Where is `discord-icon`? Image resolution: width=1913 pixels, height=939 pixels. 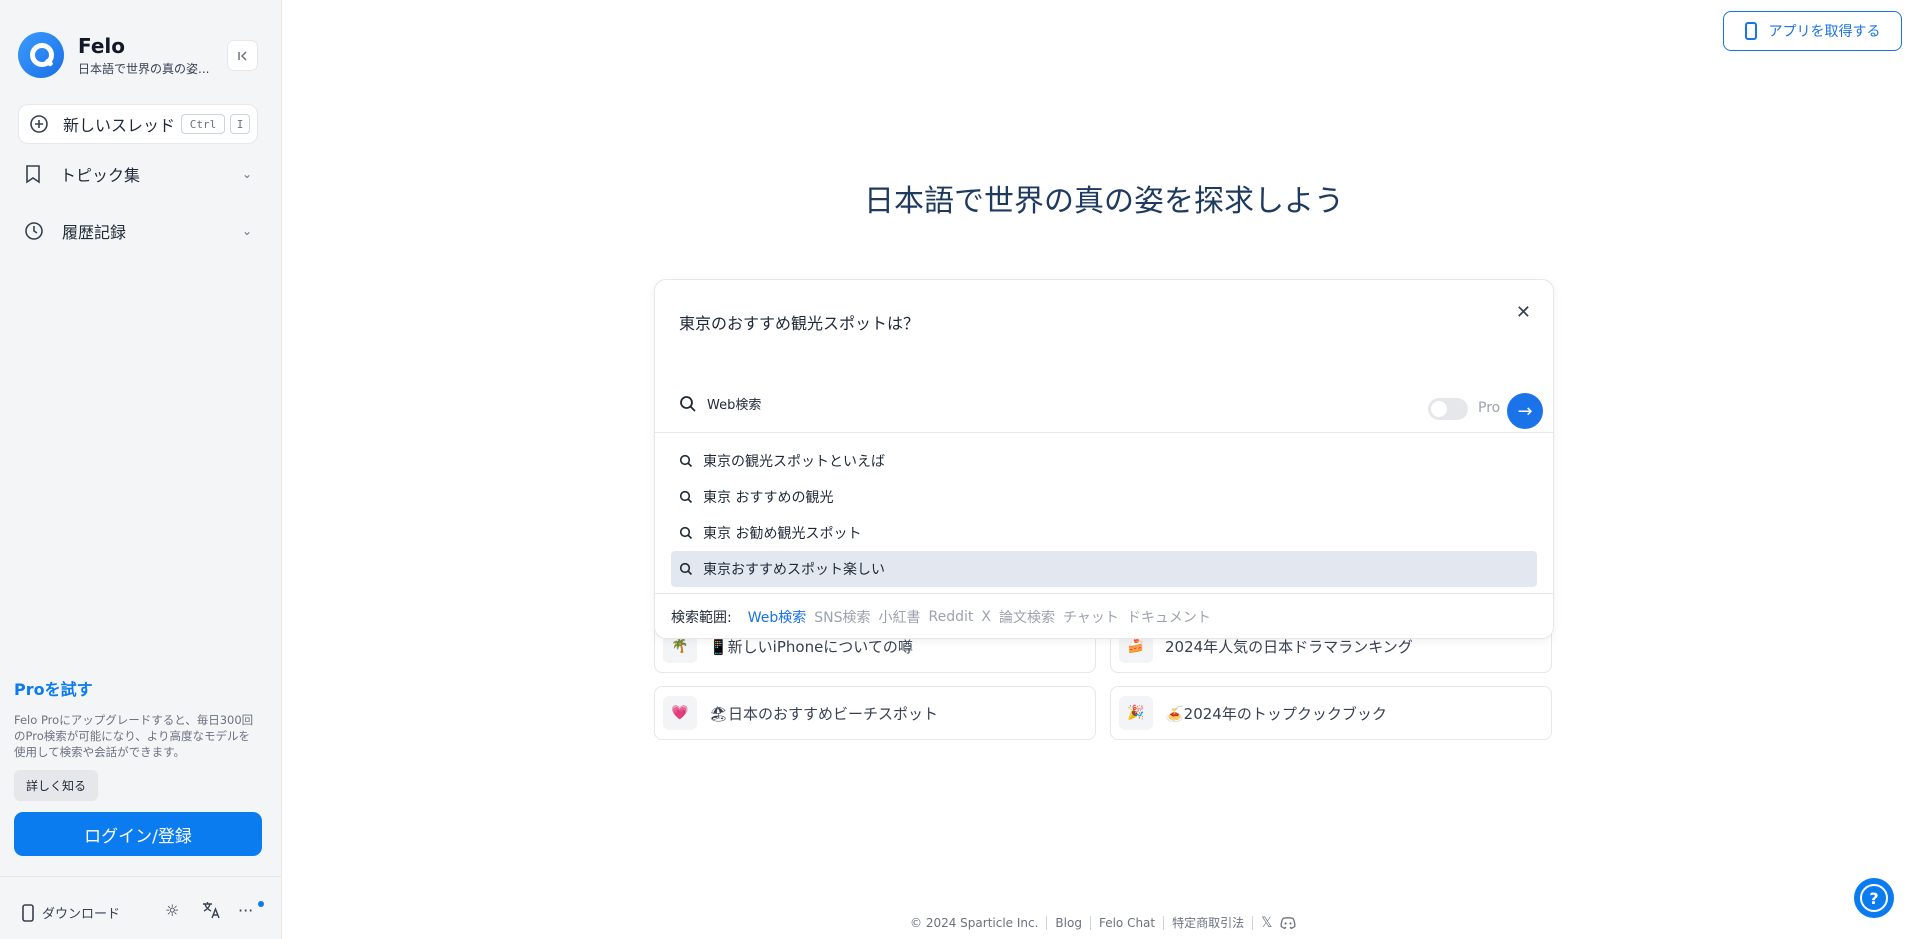 discord-icon is located at coordinates (1288, 922).